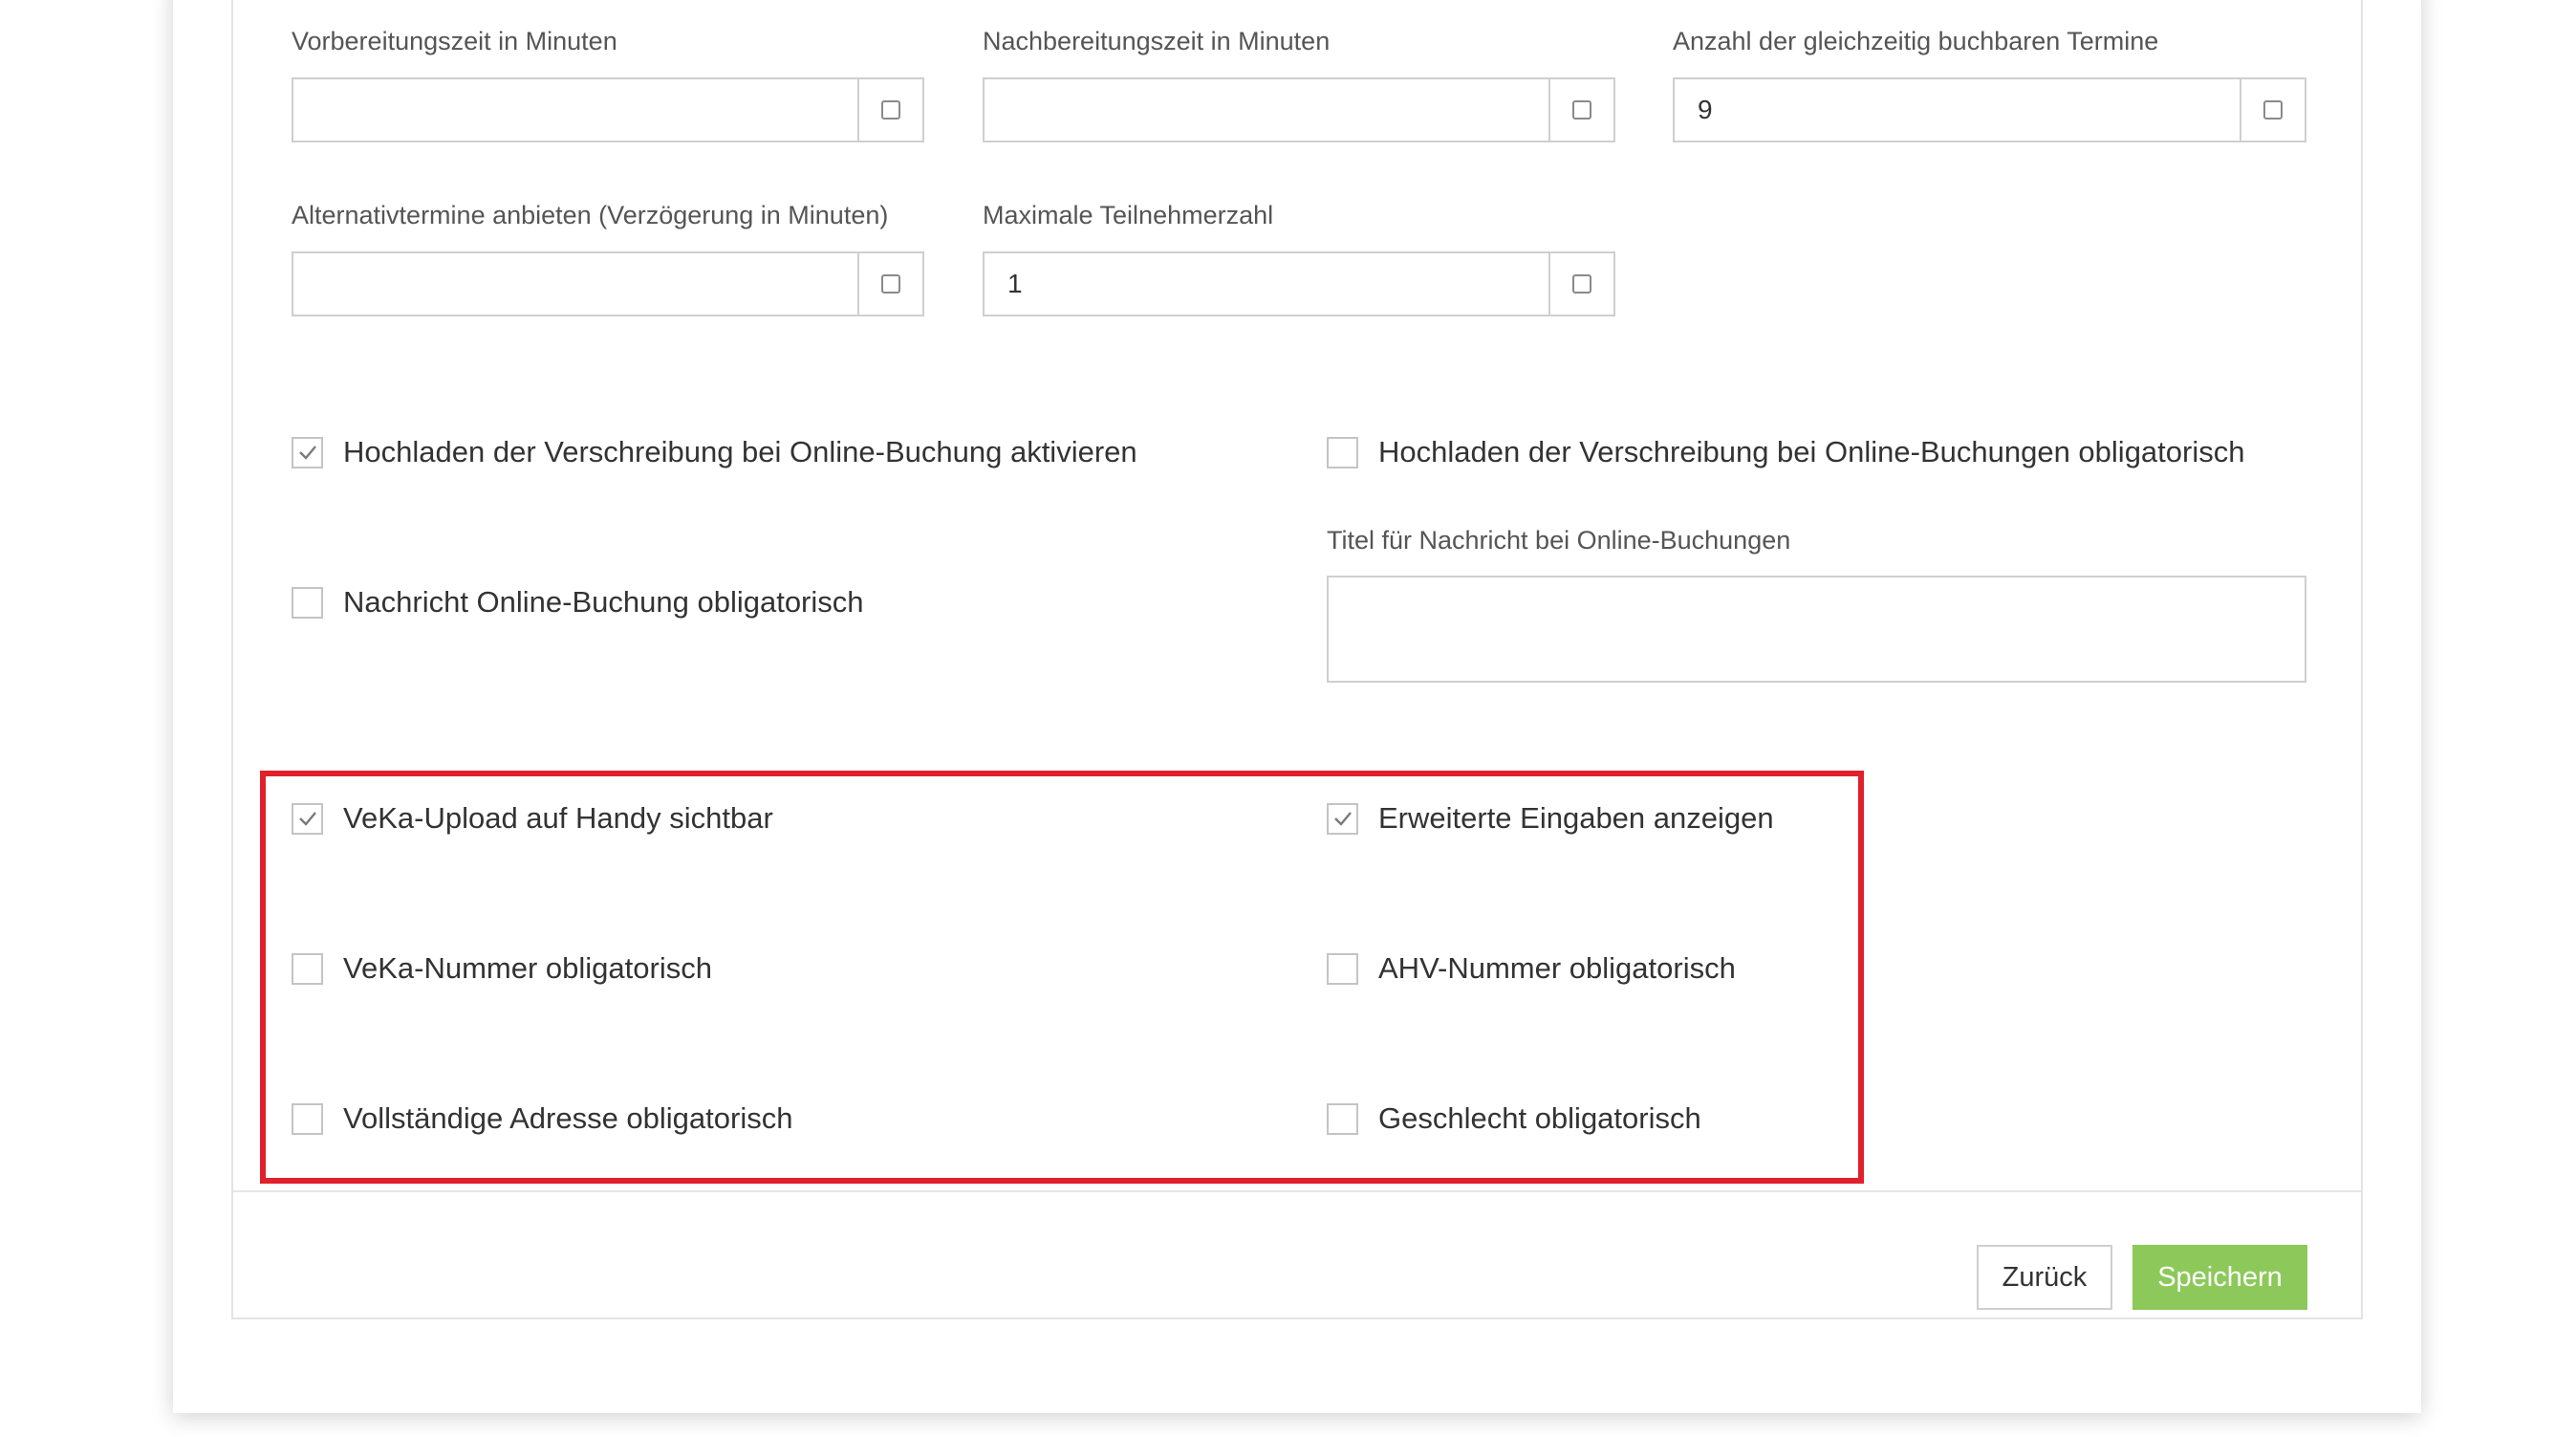 The image size is (2576, 1437). Describe the element at coordinates (603, 602) in the screenshot. I see `checkbox-label: Nachricht Online-Buchung obligatorisch` at that location.